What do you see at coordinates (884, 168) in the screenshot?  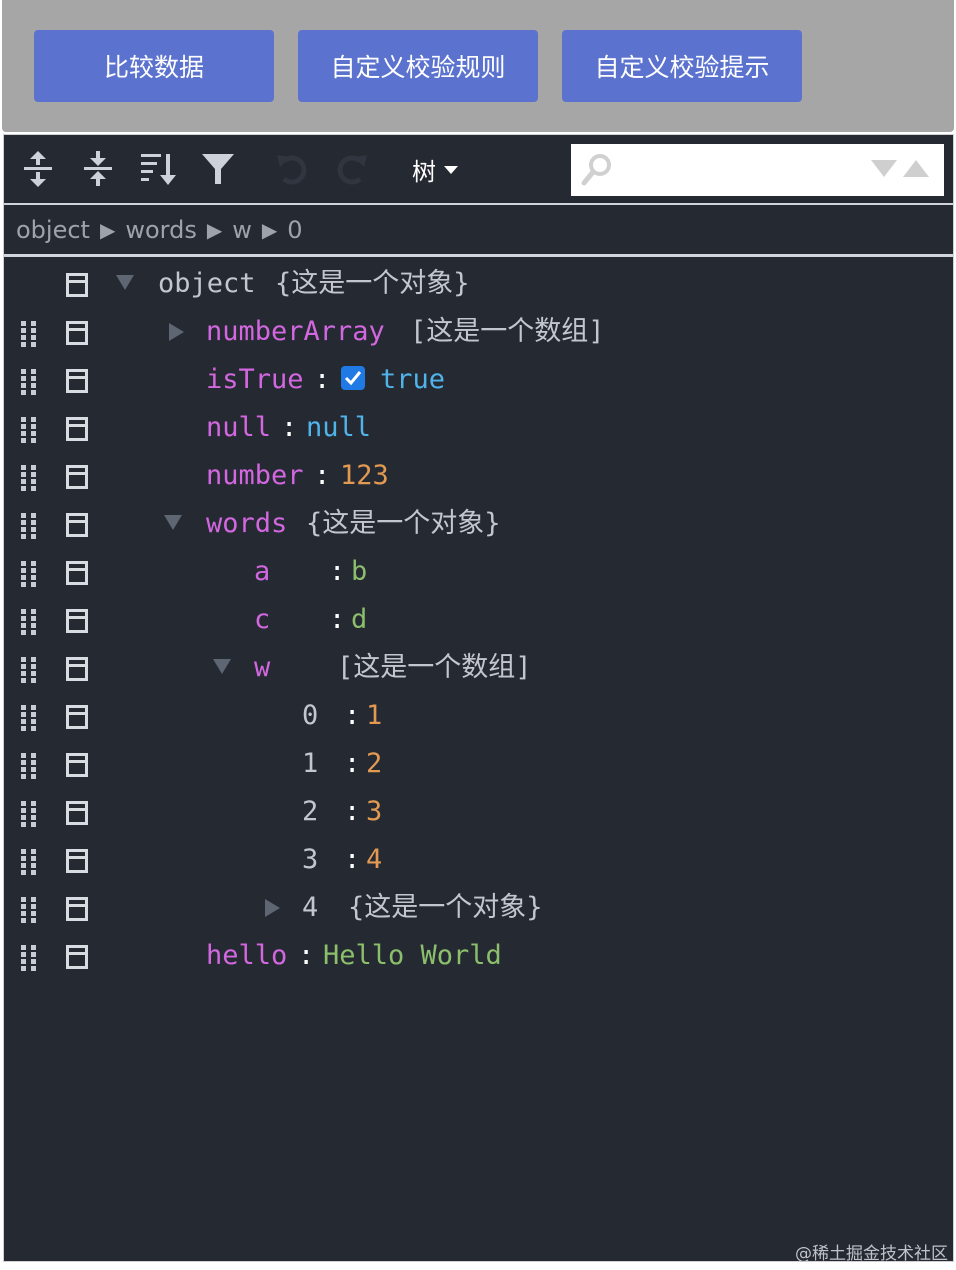 I see `search-next-icon` at bounding box center [884, 168].